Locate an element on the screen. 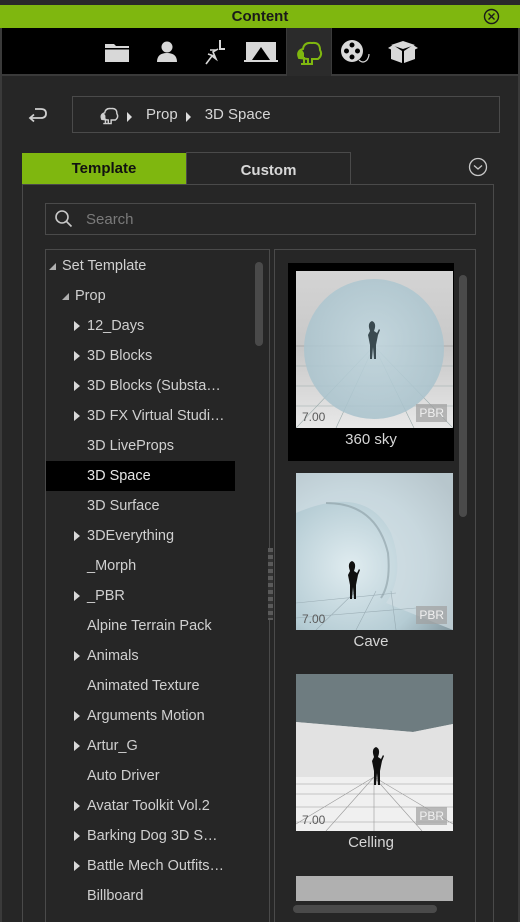 The width and height of the screenshot is (520, 922). gallery-item: 7.00 PBR Cave is located at coordinates (371, 564).